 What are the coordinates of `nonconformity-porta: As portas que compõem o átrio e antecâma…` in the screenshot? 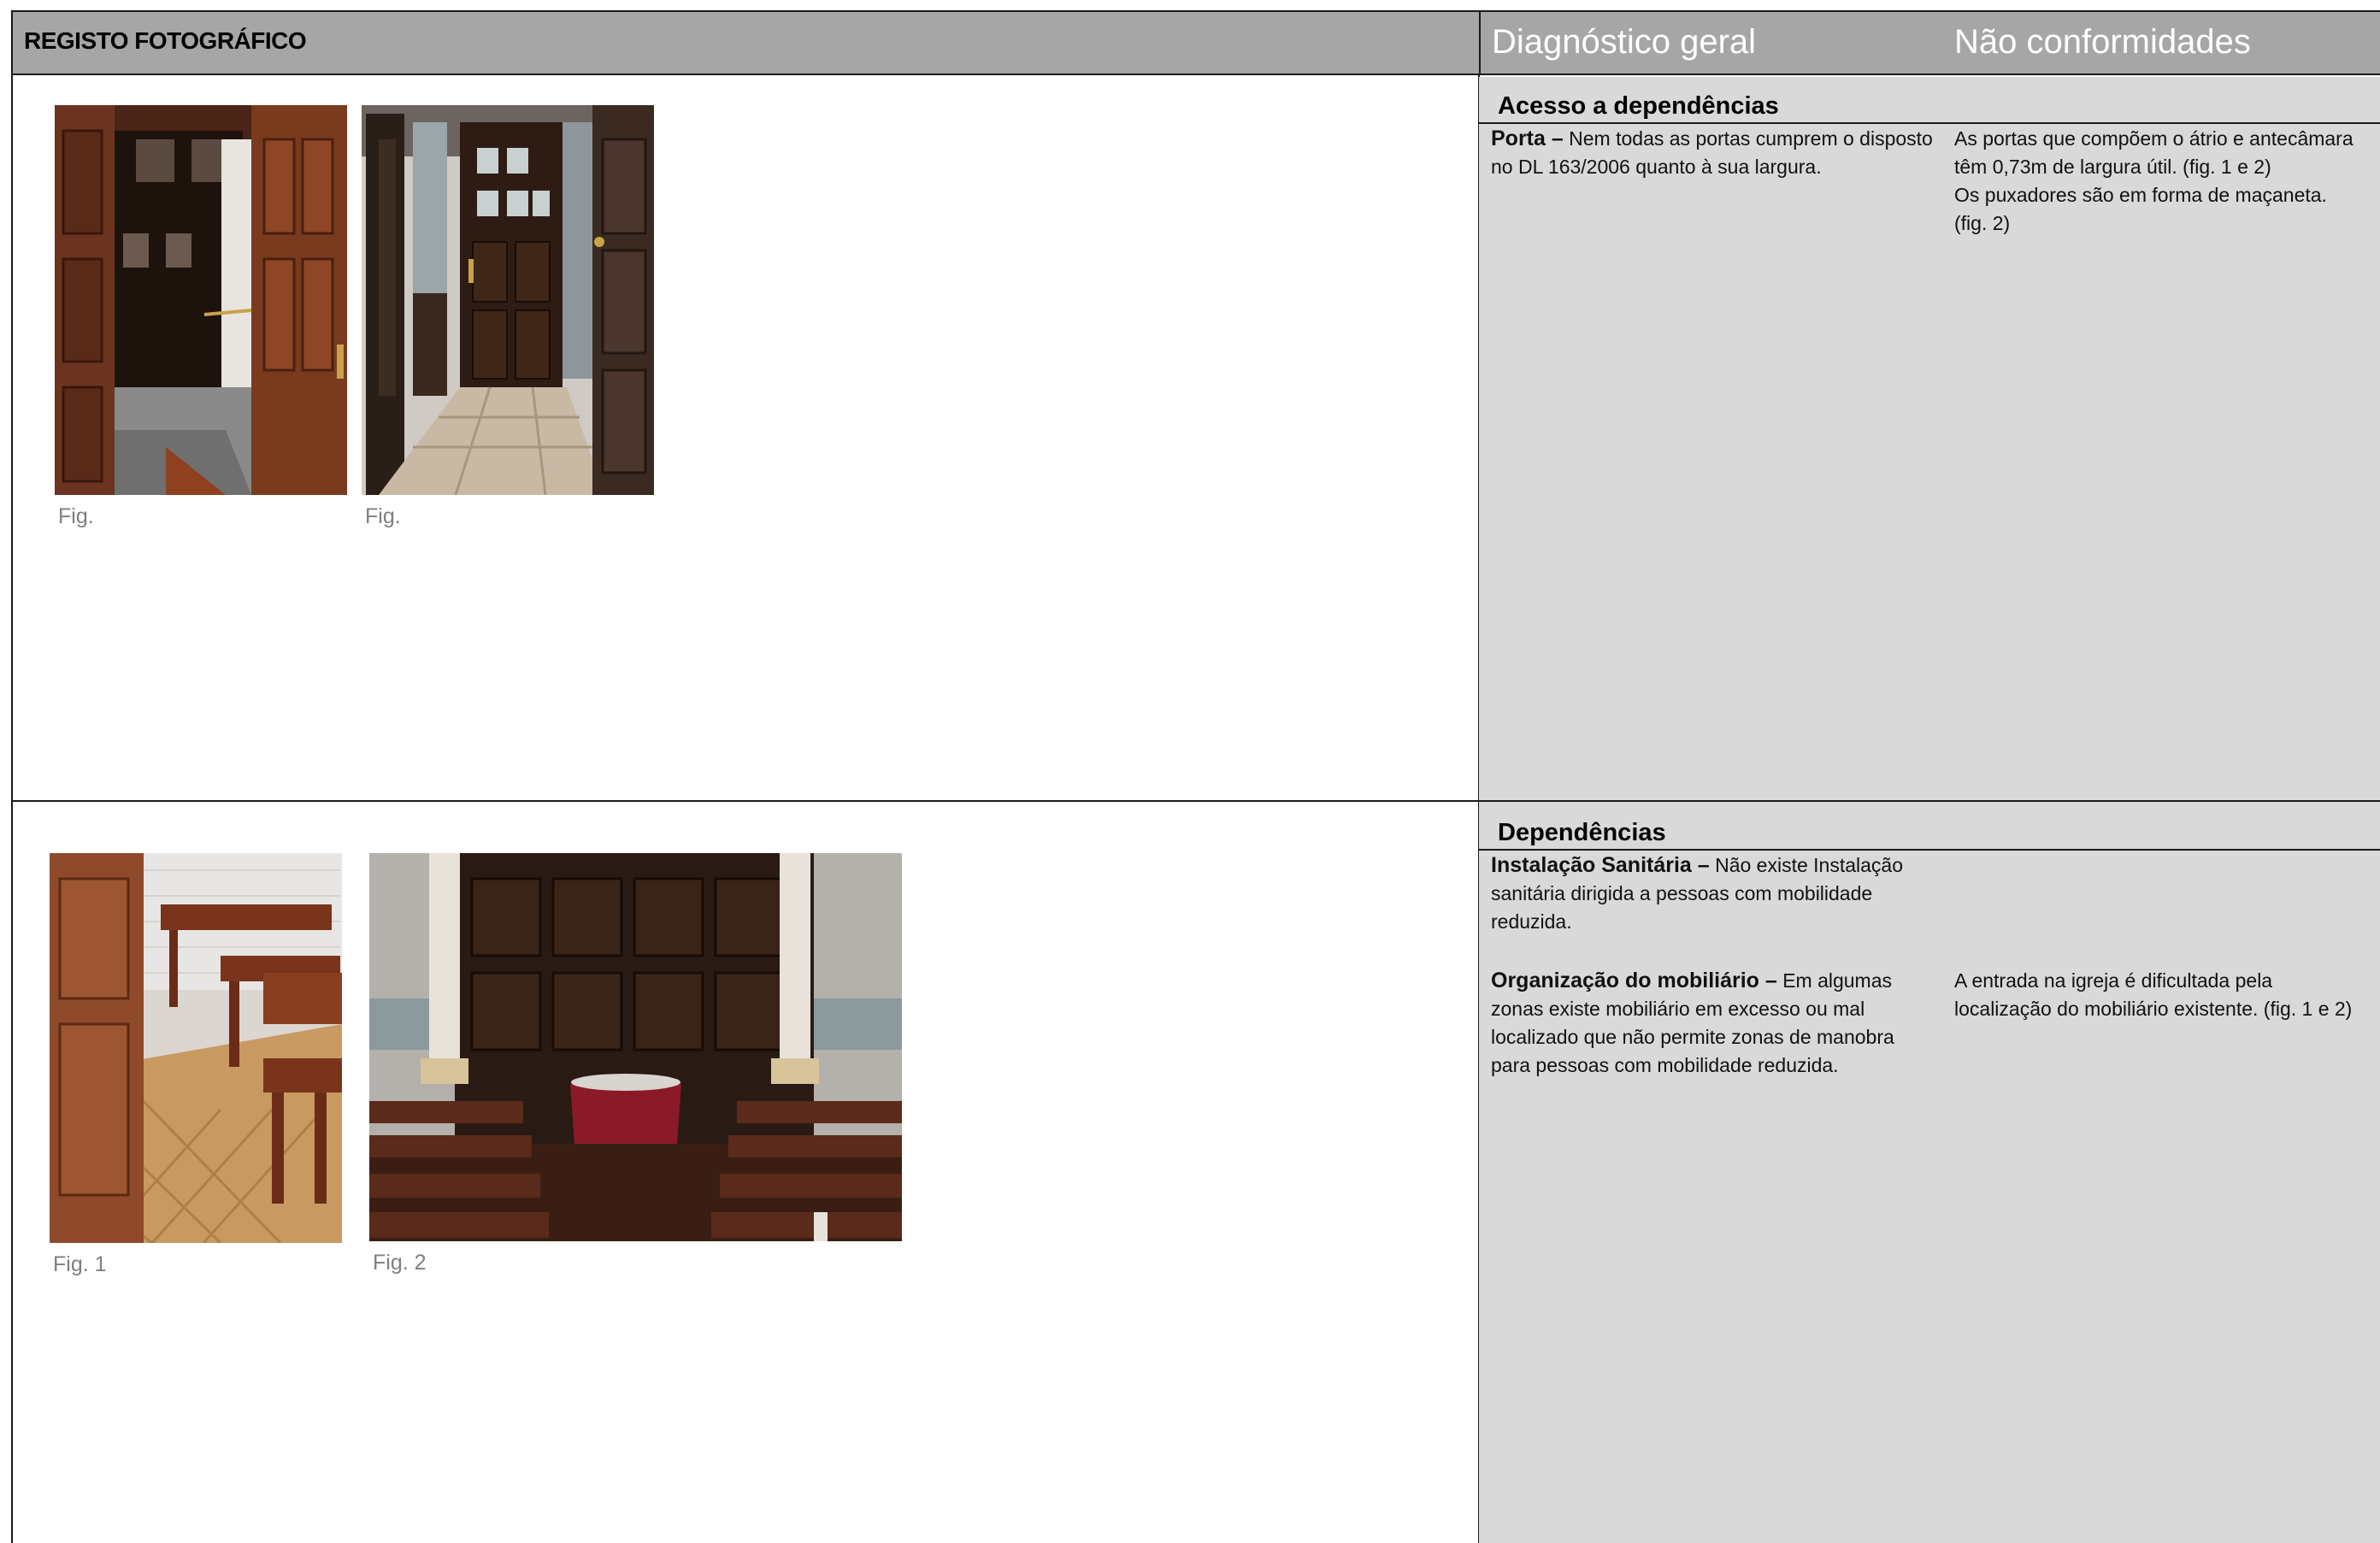 It's located at (2167, 181).